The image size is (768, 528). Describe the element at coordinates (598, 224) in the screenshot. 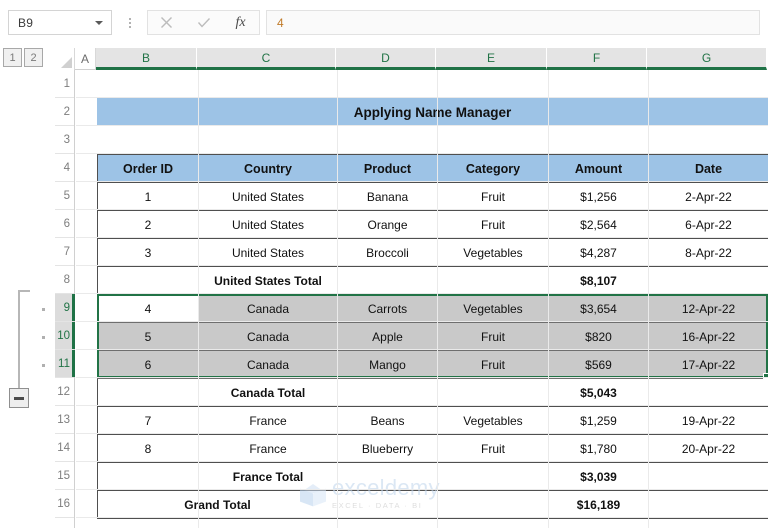

I see `table-cell: $2,564` at that location.